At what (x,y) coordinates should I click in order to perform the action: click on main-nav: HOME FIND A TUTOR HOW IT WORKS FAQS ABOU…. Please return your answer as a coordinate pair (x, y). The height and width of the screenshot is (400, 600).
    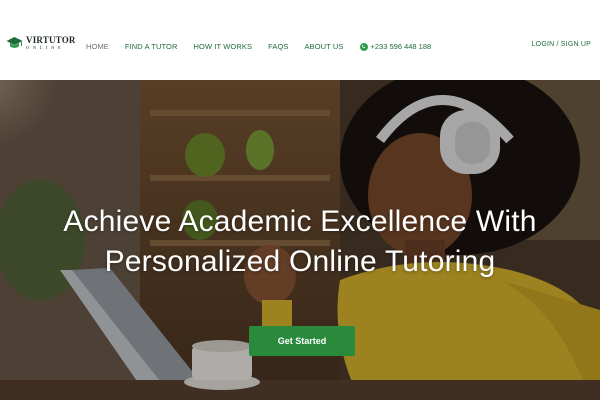
    Looking at the image, I should click on (258, 46).